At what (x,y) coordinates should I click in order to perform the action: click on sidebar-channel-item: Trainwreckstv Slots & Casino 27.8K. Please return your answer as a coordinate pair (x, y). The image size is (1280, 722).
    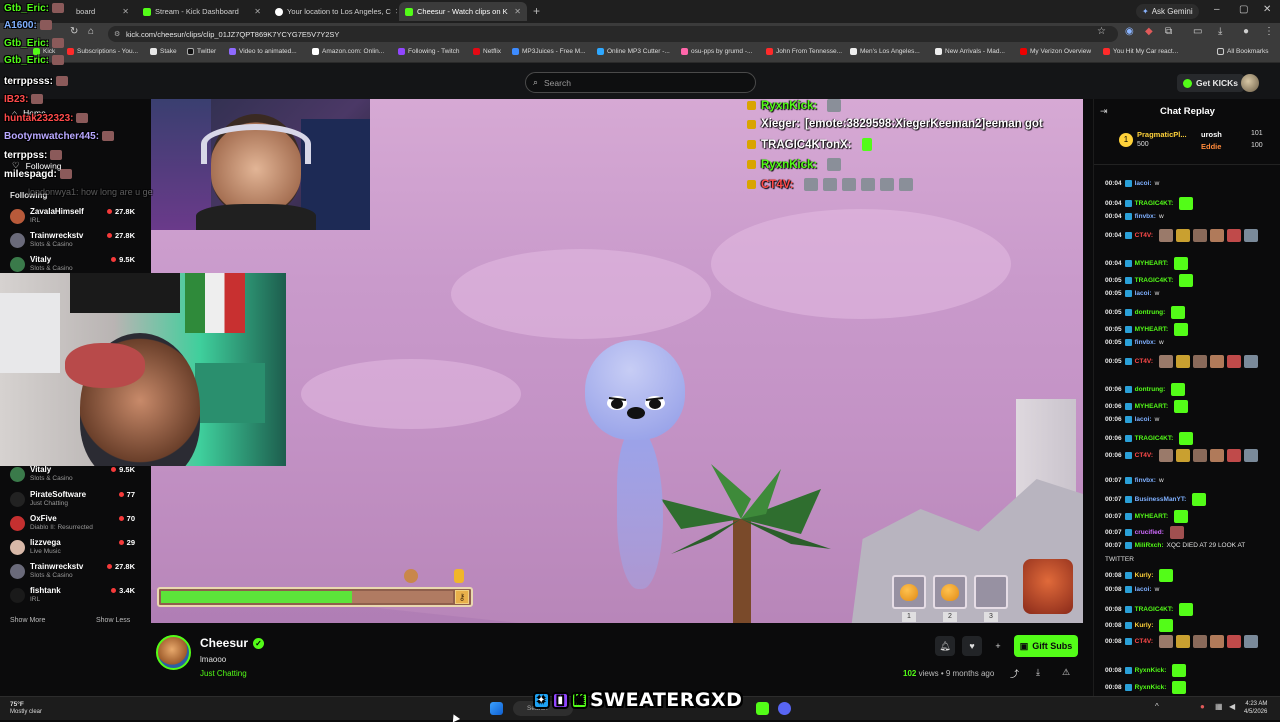
    Looking at the image, I should click on (72, 572).